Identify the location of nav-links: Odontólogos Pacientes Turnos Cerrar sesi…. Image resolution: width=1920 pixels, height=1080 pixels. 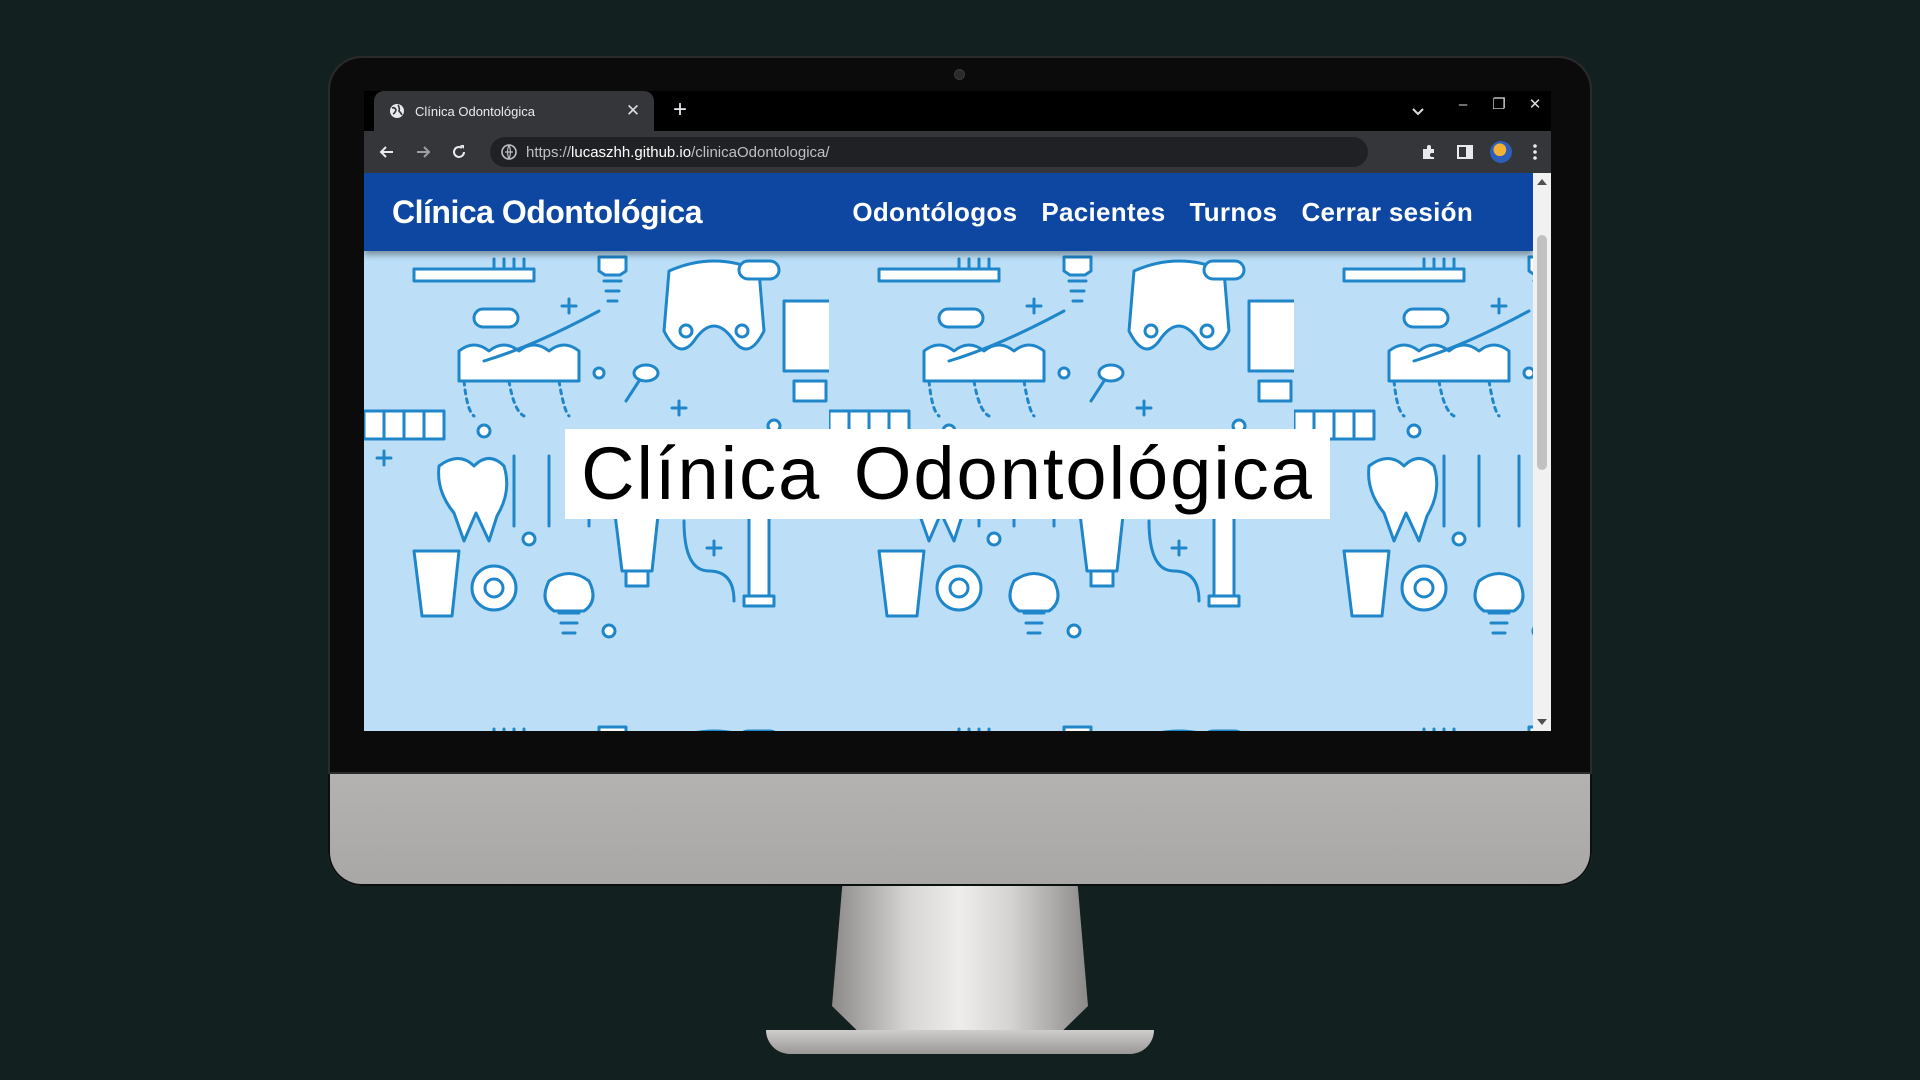
(1162, 212).